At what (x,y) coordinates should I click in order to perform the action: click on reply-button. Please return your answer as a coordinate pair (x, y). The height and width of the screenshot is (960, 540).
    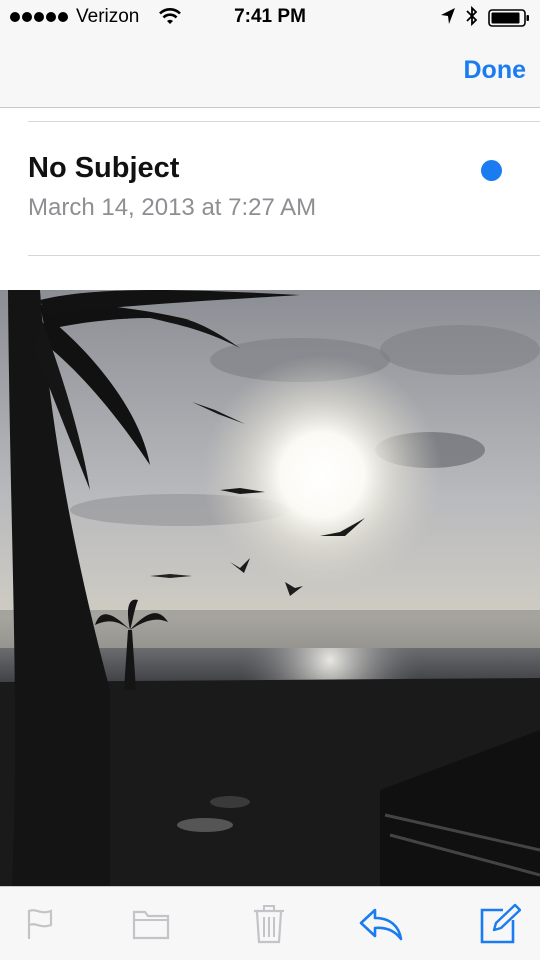
    Looking at the image, I should click on (381, 924).